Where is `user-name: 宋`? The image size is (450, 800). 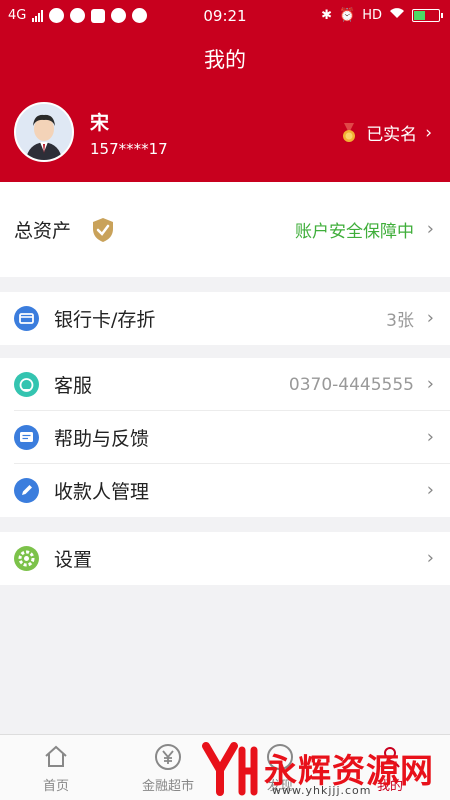 user-name: 宋 is located at coordinates (100, 123).